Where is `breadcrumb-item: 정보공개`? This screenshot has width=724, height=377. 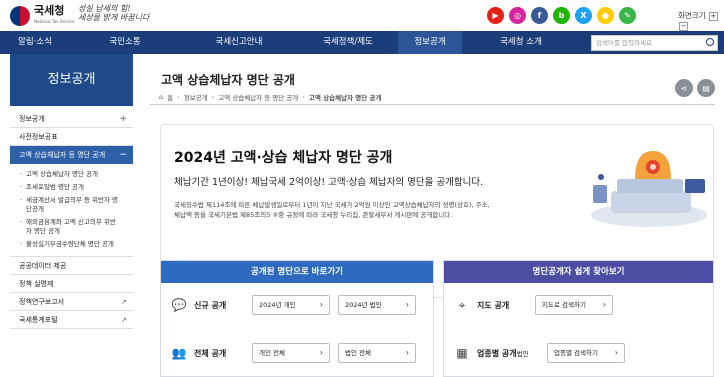 breadcrumb-item: 정보공개 is located at coordinates (196, 97).